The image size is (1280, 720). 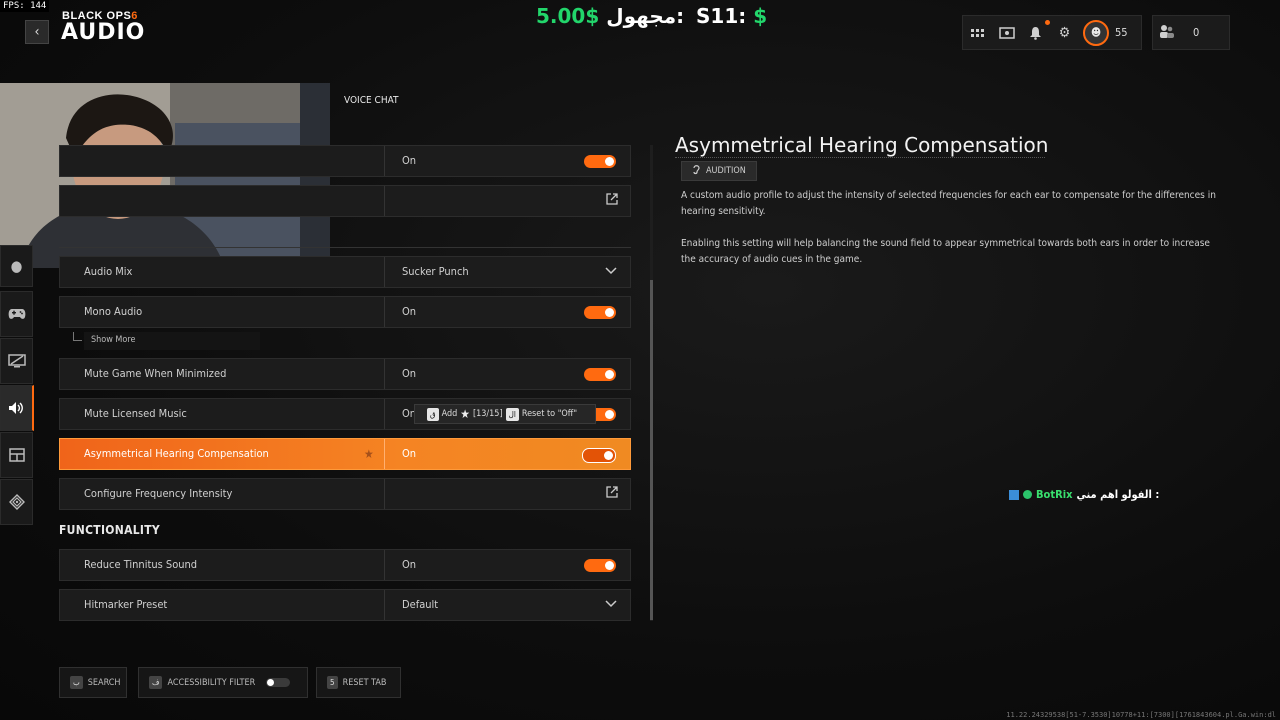 What do you see at coordinates (1006, 32) in the screenshot?
I see `map-icon` at bounding box center [1006, 32].